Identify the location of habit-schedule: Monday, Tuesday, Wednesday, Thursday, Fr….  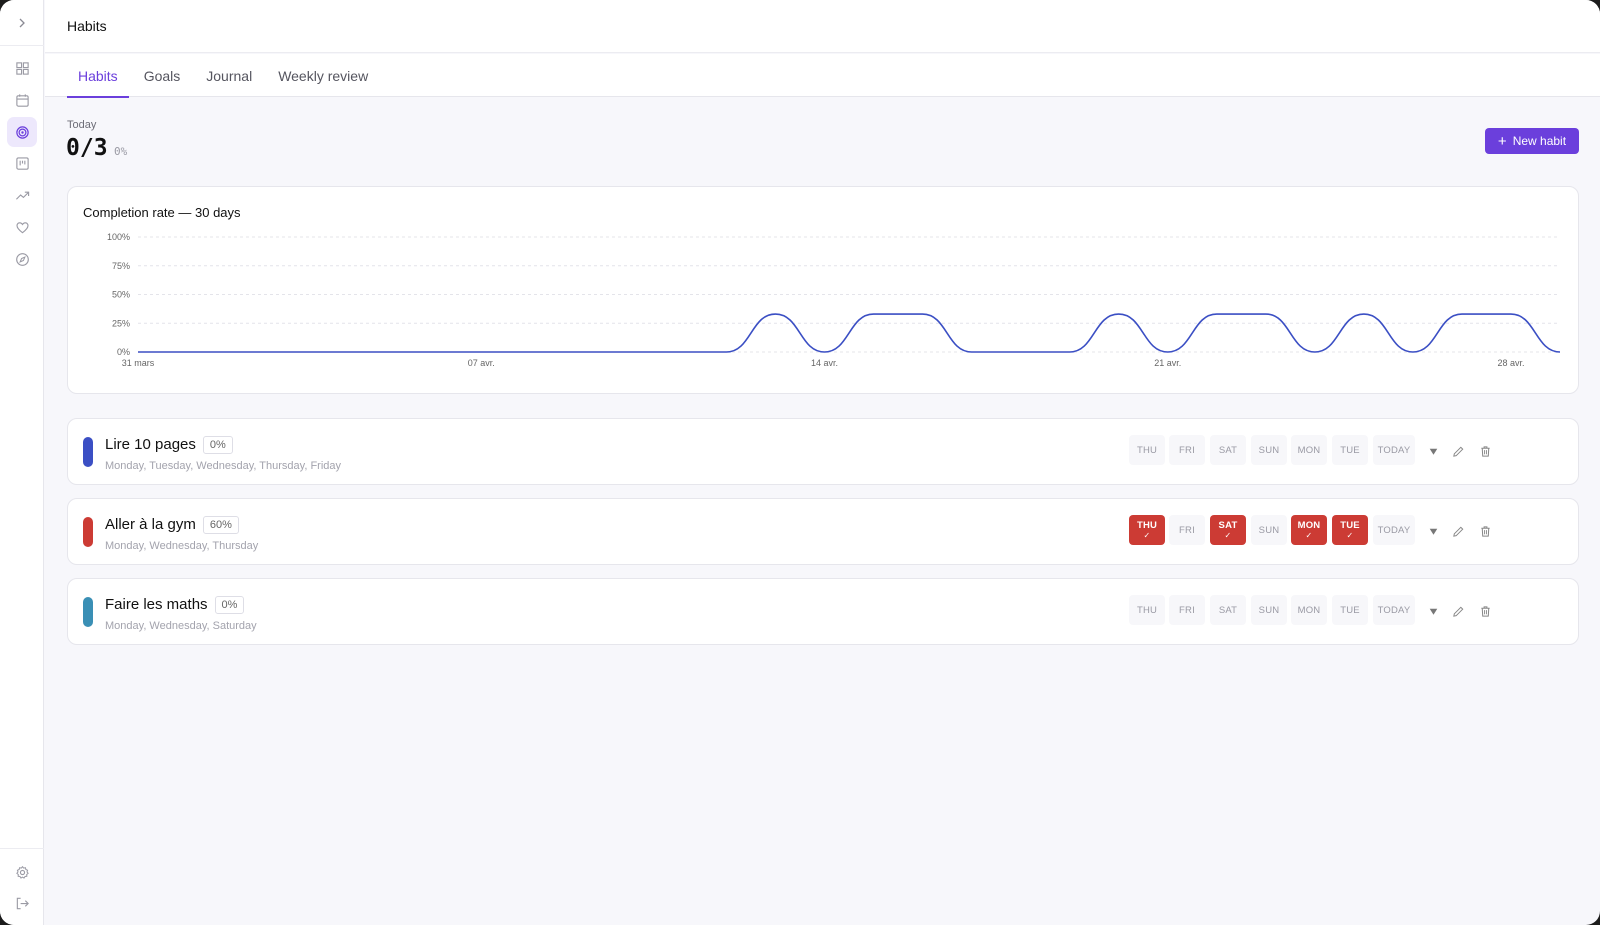
(223, 466).